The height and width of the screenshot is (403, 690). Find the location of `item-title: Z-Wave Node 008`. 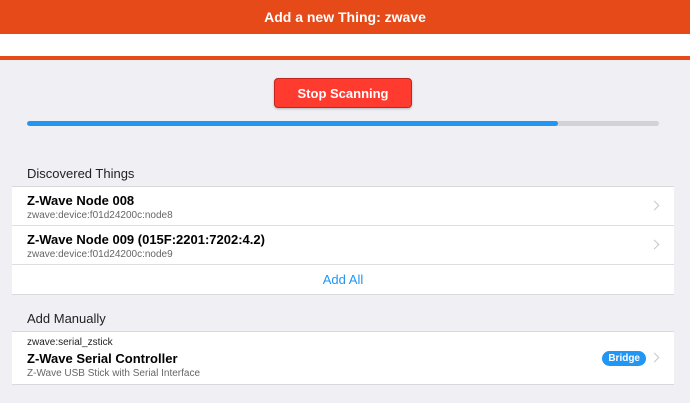

item-title: Z-Wave Node 008 is located at coordinates (81, 200).